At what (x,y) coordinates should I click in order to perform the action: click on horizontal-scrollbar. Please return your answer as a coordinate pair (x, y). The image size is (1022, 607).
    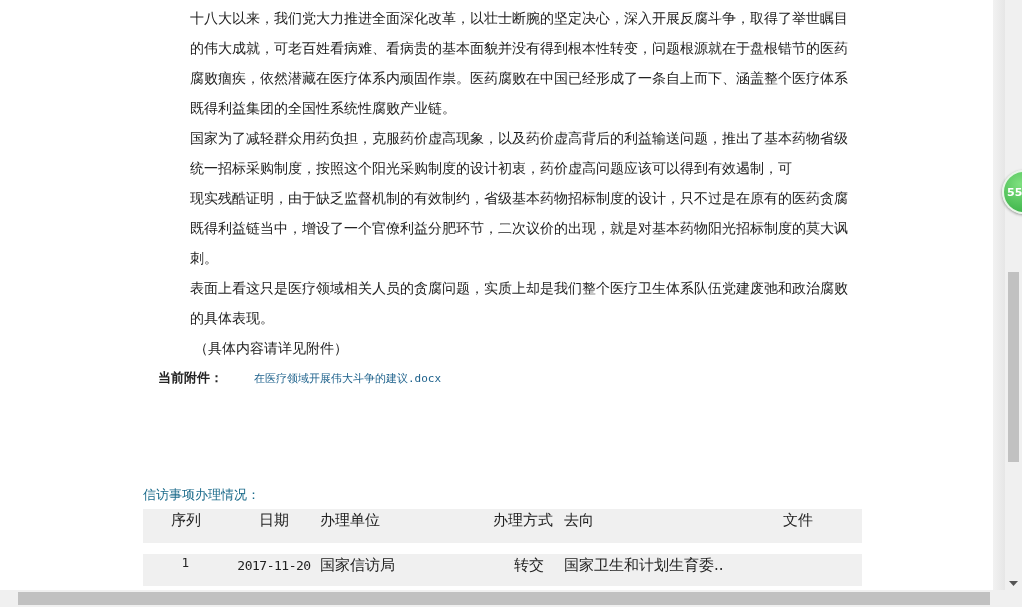
    Looking at the image, I should click on (511, 598).